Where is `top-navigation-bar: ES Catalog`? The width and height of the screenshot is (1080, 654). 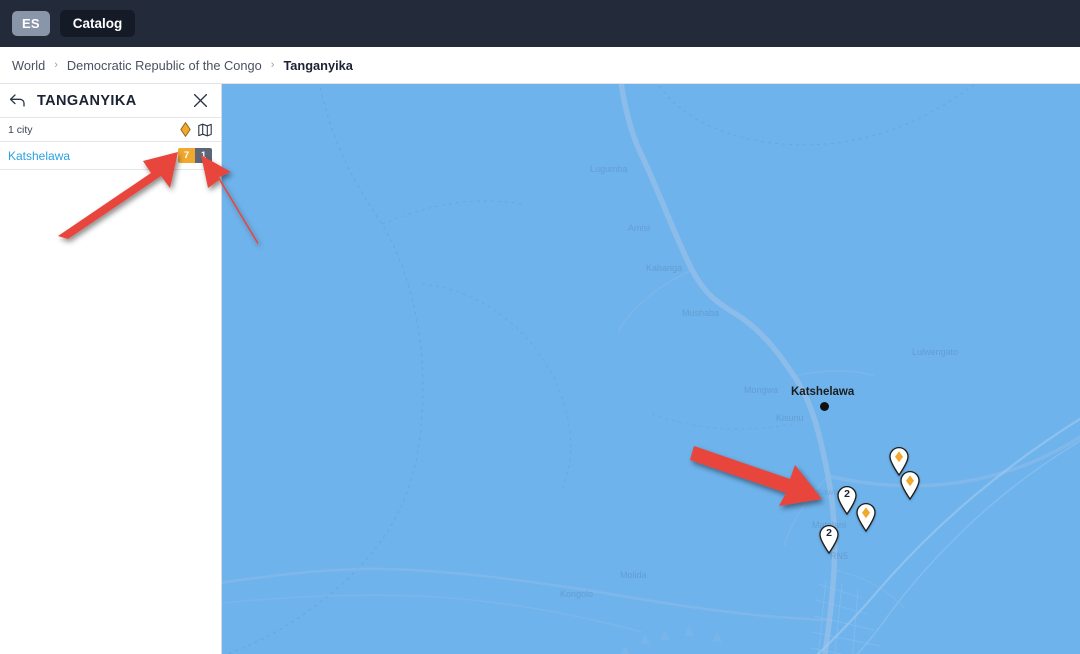 top-navigation-bar: ES Catalog is located at coordinates (540, 23).